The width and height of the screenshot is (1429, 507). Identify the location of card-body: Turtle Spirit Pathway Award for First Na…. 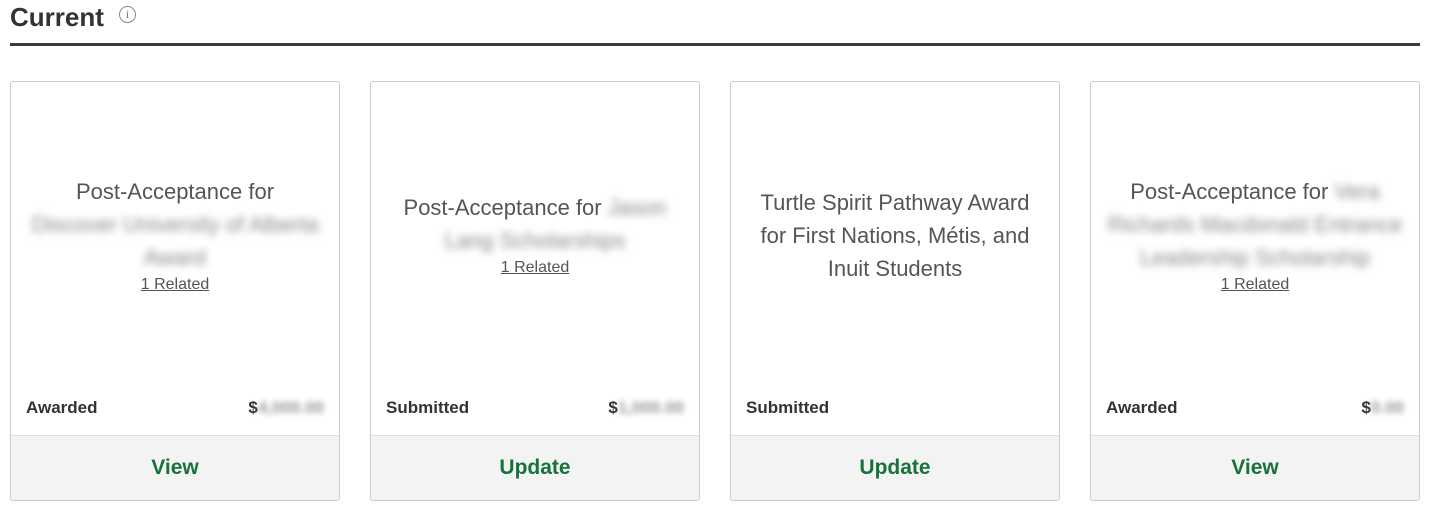
(895, 235).